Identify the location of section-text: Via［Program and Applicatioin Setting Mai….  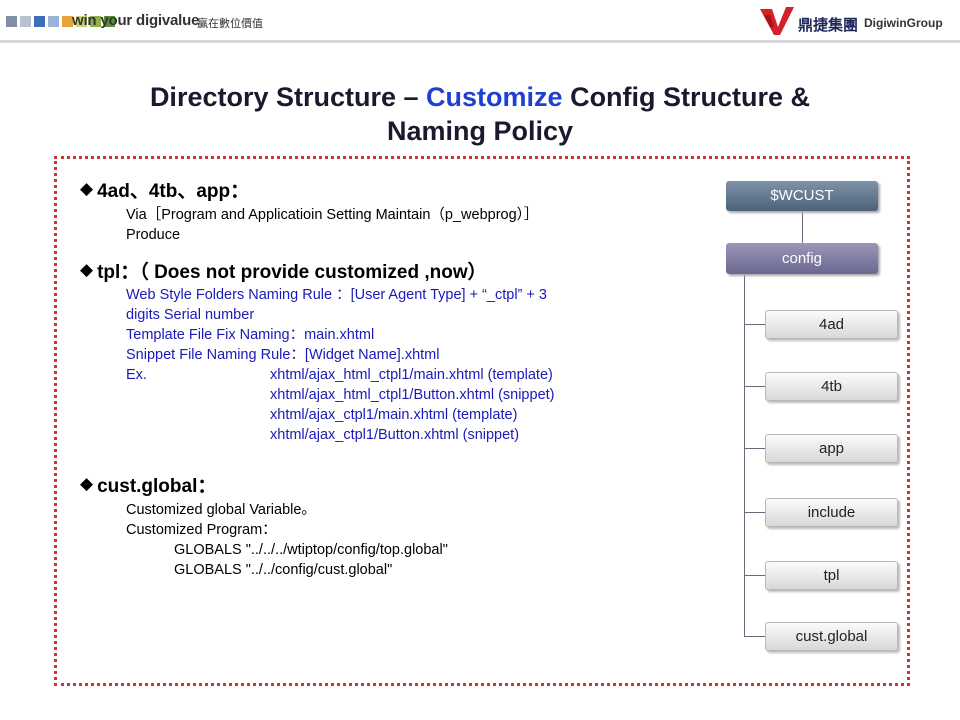
(332, 215).